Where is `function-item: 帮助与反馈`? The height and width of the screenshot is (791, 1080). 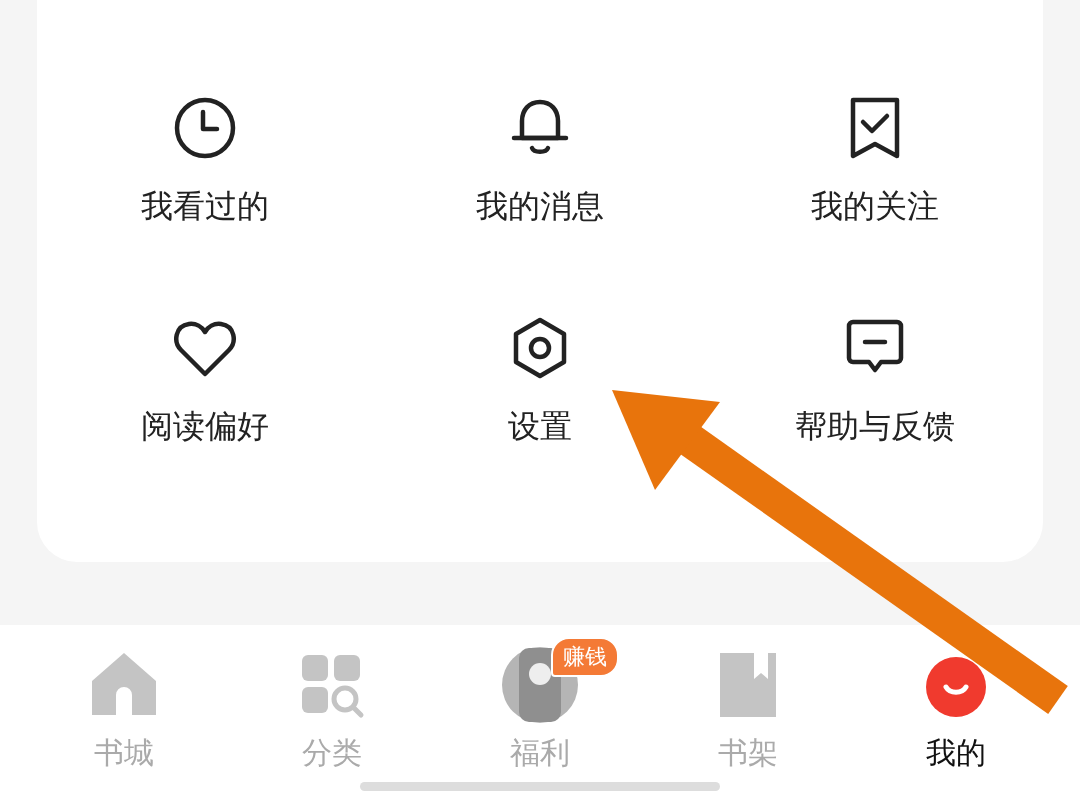 function-item: 帮助与反馈 is located at coordinates (875, 381).